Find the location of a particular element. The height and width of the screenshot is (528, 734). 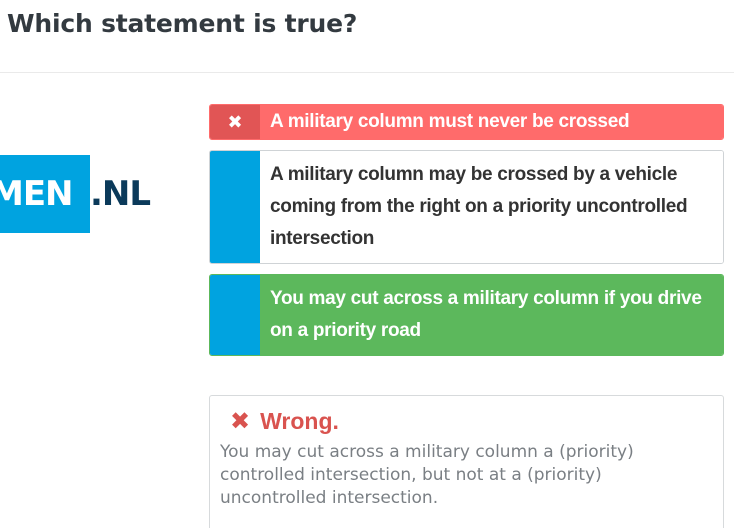

logo-left-text: MEN is located at coordinates (37, 194).